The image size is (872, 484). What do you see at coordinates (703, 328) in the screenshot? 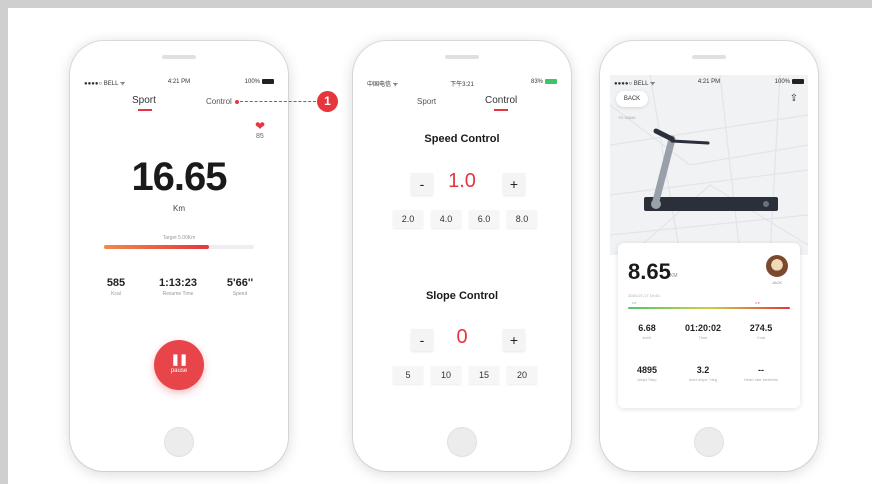
I see `result-stat-time-value: 01:20:02` at bounding box center [703, 328].